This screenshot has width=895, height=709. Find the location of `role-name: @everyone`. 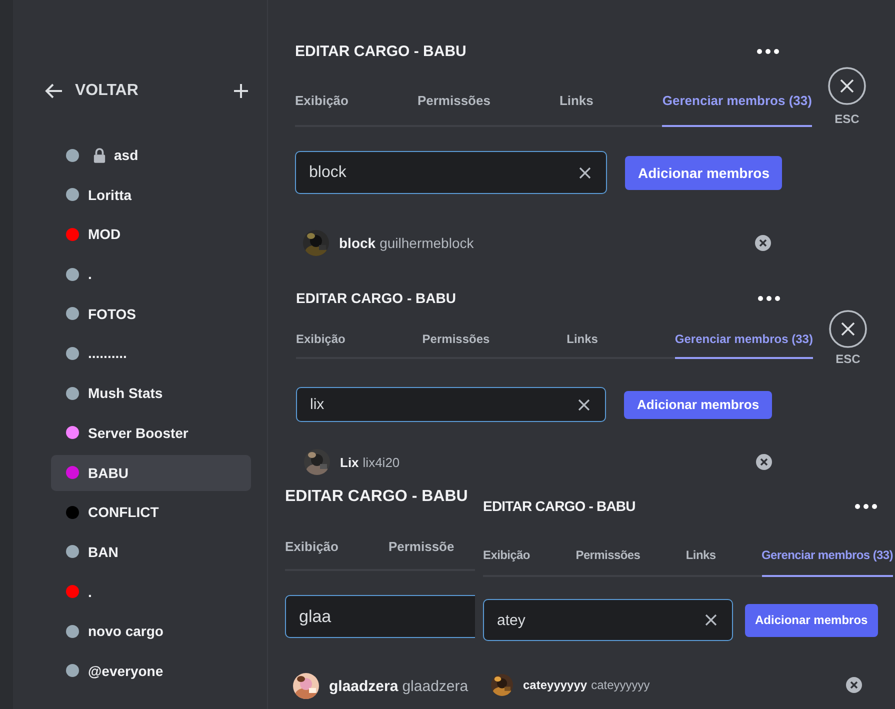

role-name: @everyone is located at coordinates (126, 670).